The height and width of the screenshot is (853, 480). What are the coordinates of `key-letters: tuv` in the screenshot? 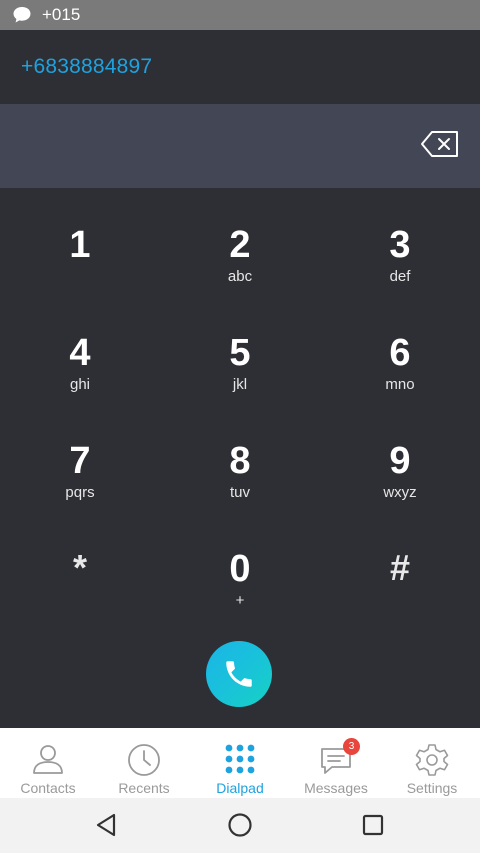 It's located at (239, 492).